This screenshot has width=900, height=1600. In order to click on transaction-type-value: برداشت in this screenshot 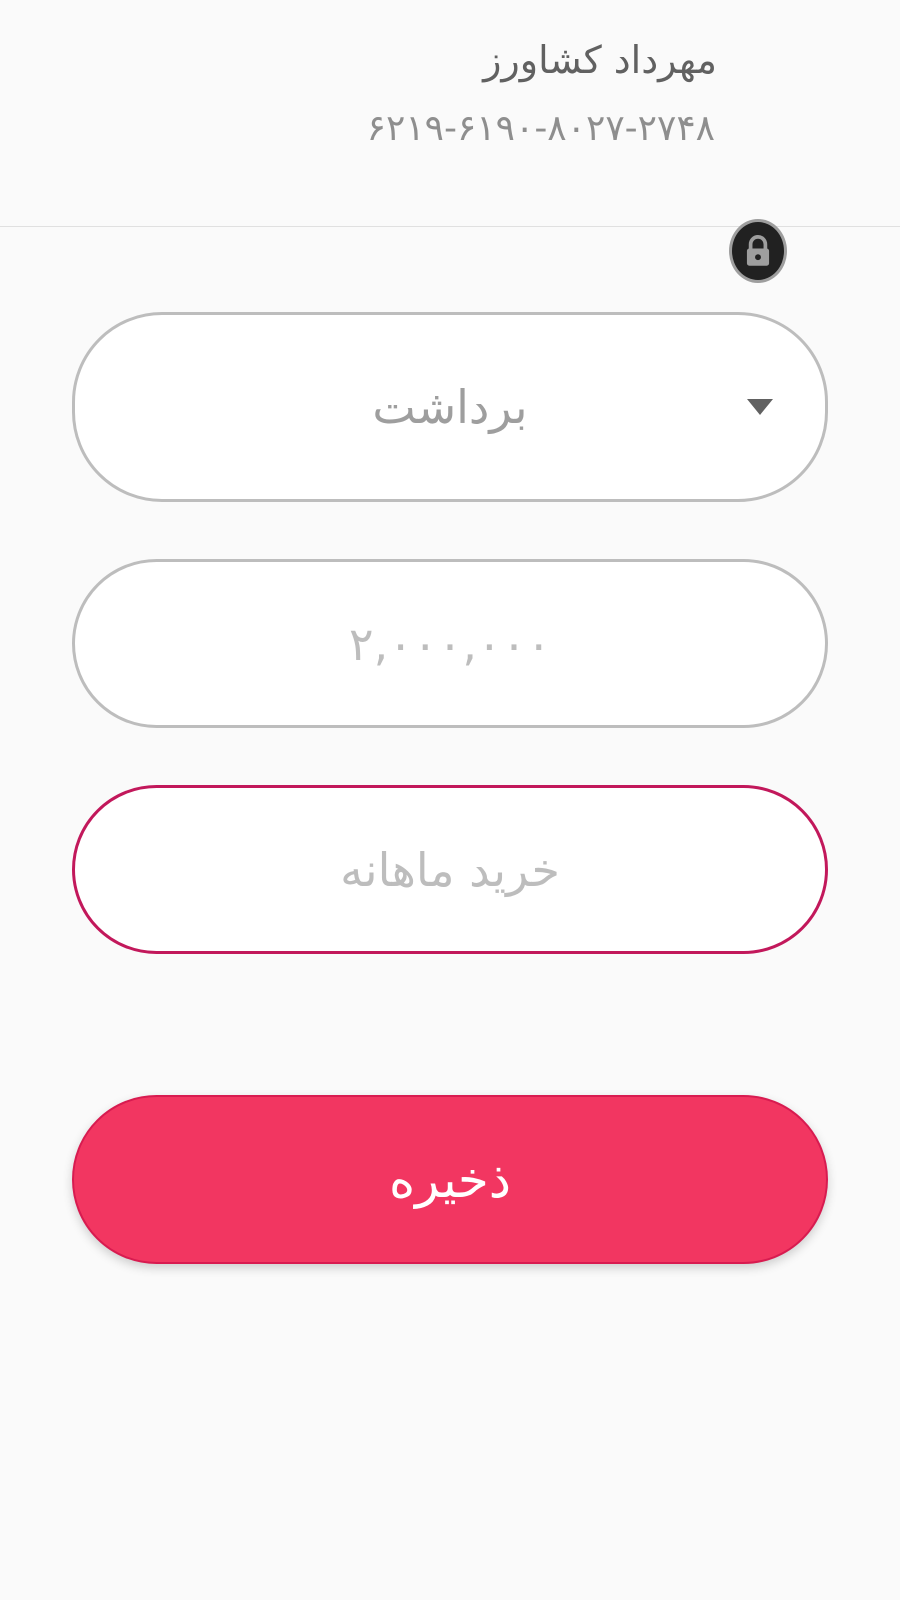, I will do `click(450, 407)`.